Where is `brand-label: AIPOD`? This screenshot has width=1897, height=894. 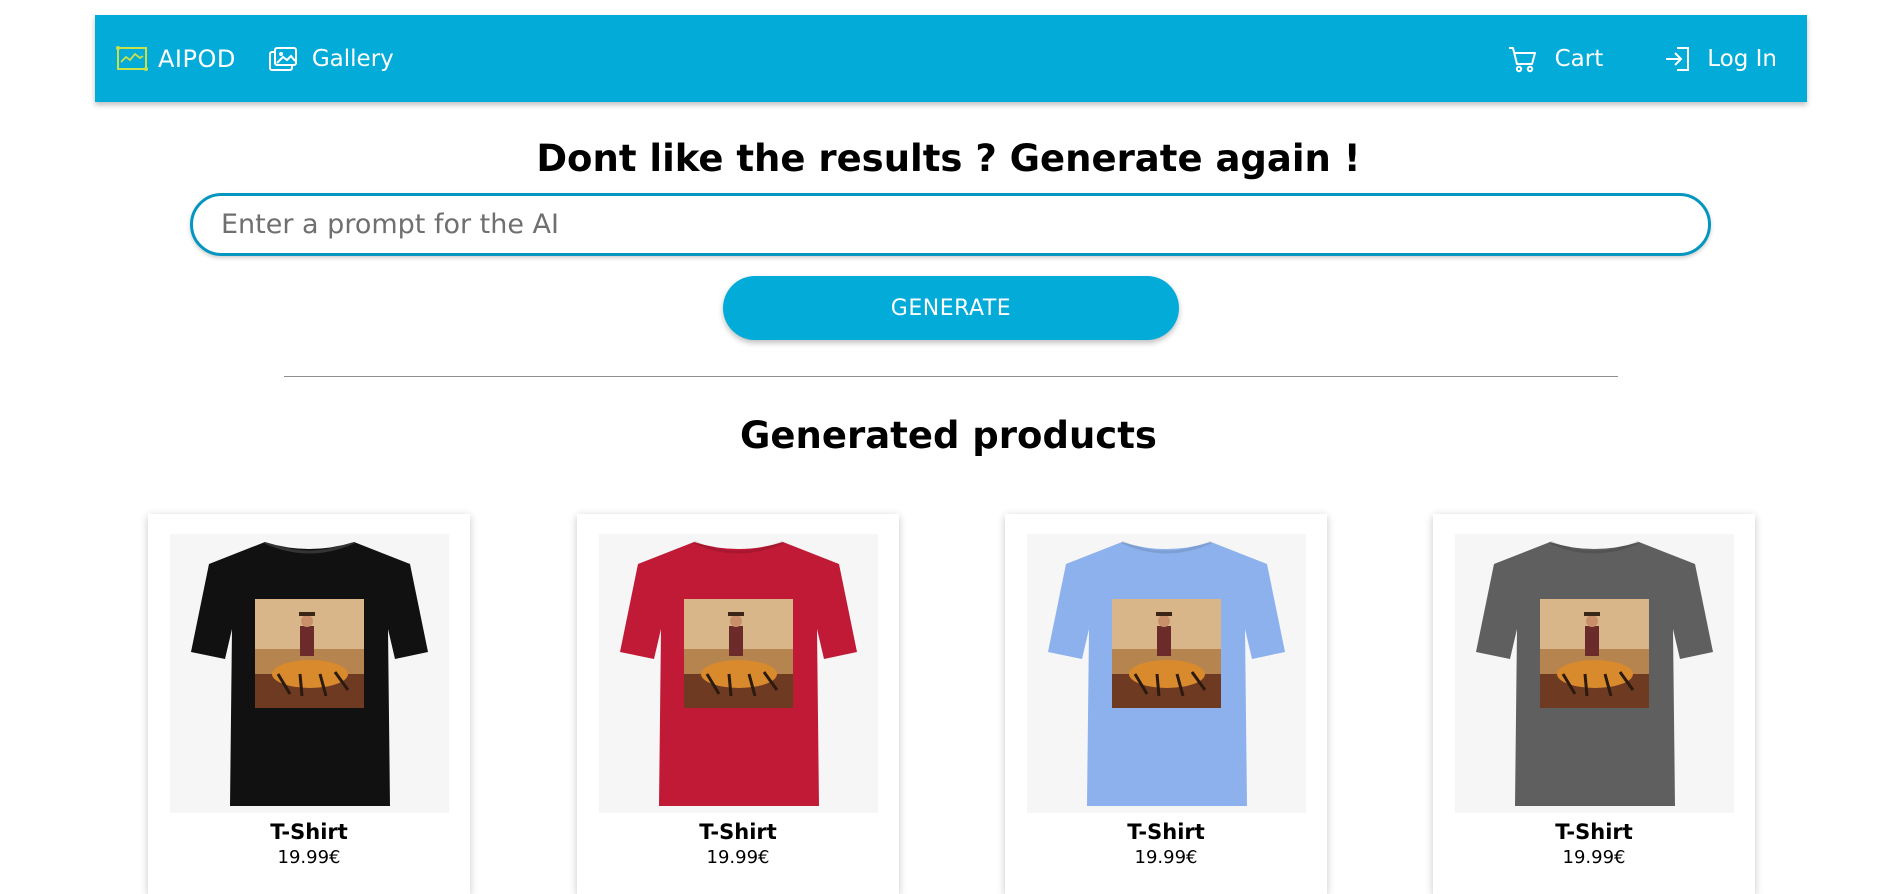 brand-label: AIPOD is located at coordinates (197, 58).